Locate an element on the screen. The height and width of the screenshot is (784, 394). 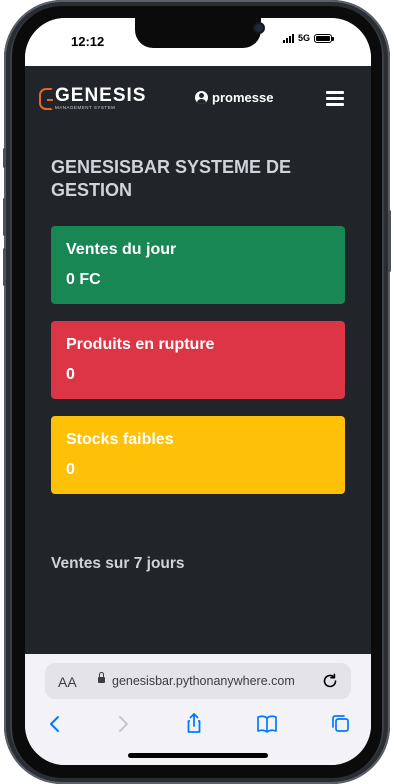
address-bar: AA genesisbar.pythonanywhere.com is located at coordinates (198, 681).